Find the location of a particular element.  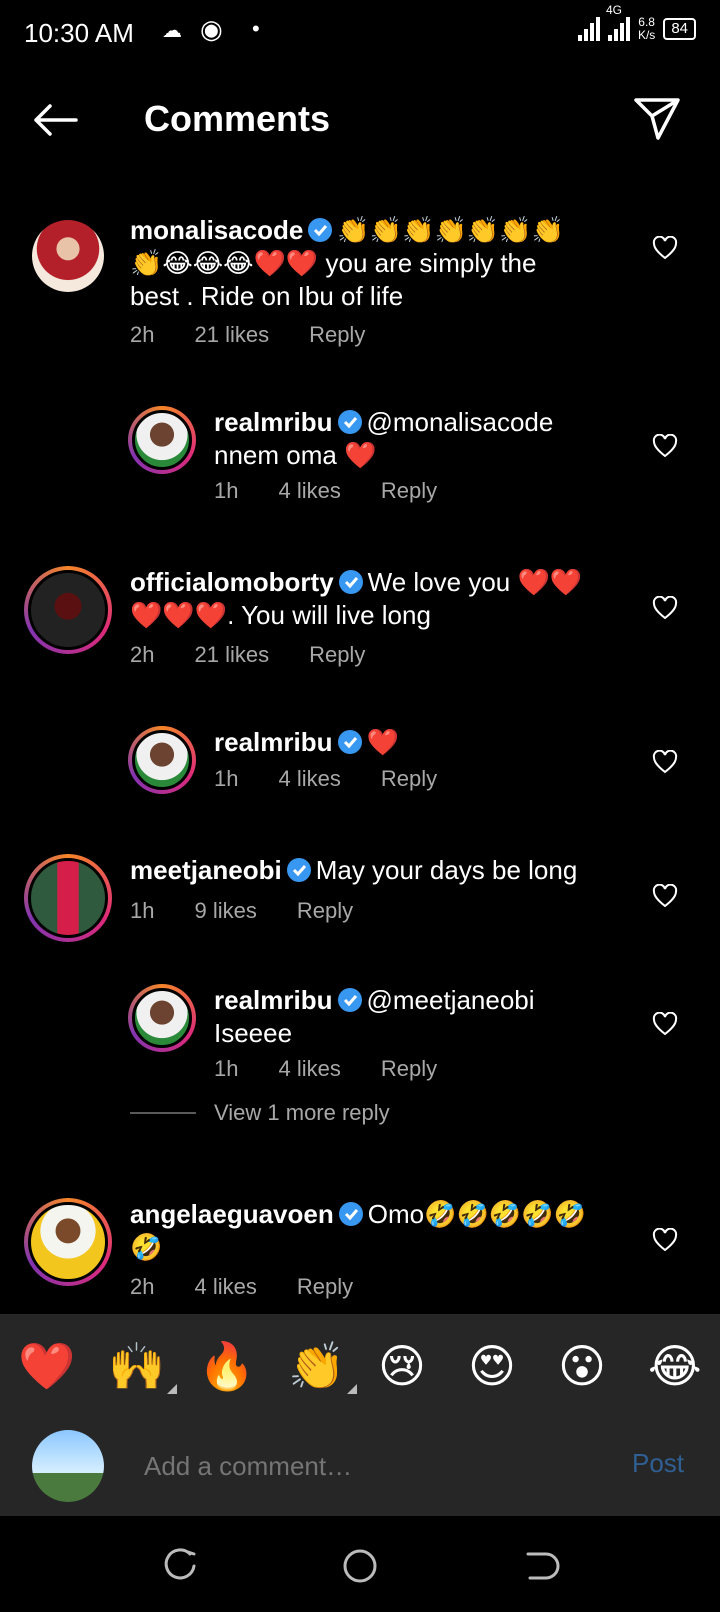

back-nav-icon is located at coordinates (540, 1566).